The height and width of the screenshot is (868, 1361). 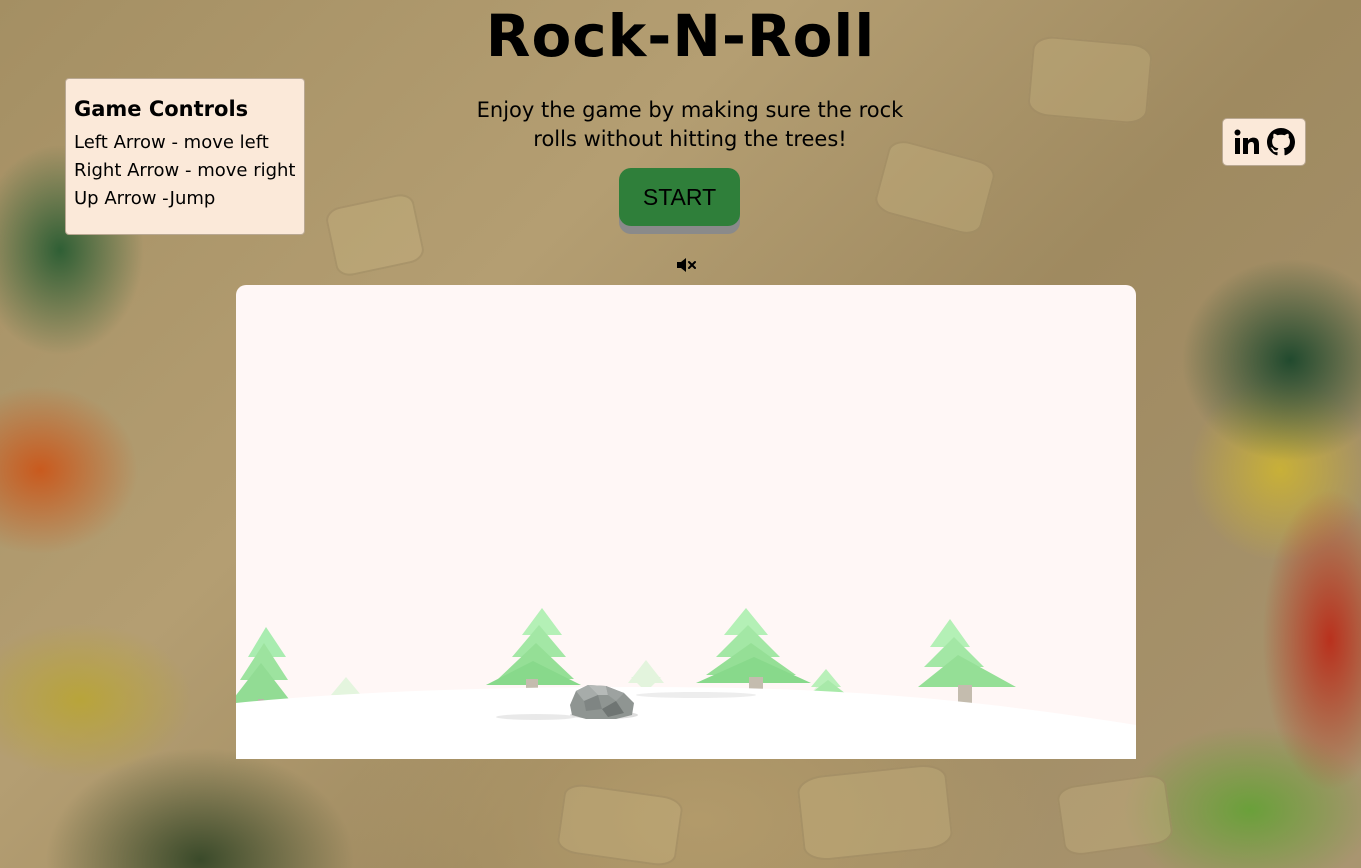 I want to click on start-button: START, so click(x=679, y=197).